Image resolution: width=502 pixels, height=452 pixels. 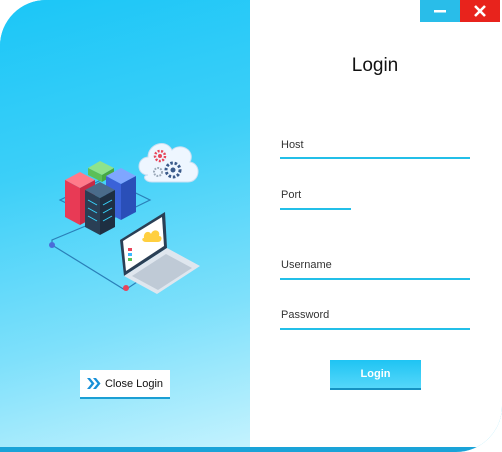 I want to click on password-label: Password, so click(x=305, y=315).